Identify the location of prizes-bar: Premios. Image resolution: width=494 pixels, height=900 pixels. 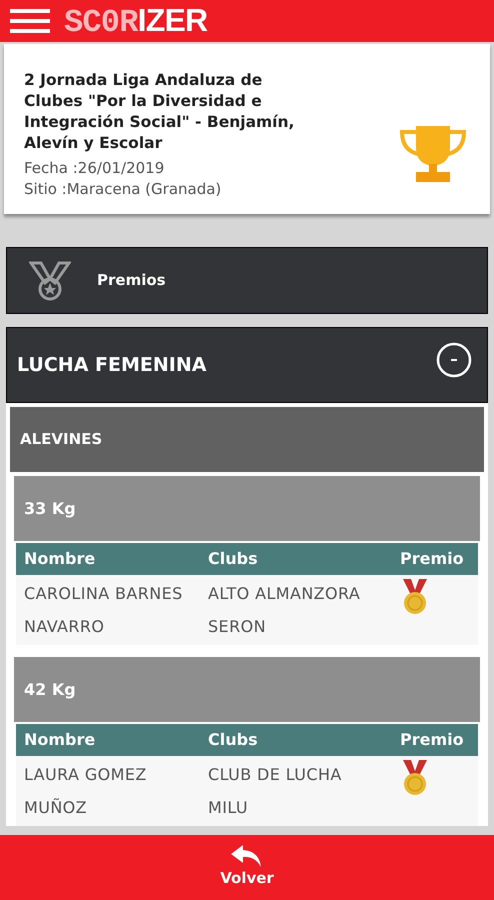
(247, 280).